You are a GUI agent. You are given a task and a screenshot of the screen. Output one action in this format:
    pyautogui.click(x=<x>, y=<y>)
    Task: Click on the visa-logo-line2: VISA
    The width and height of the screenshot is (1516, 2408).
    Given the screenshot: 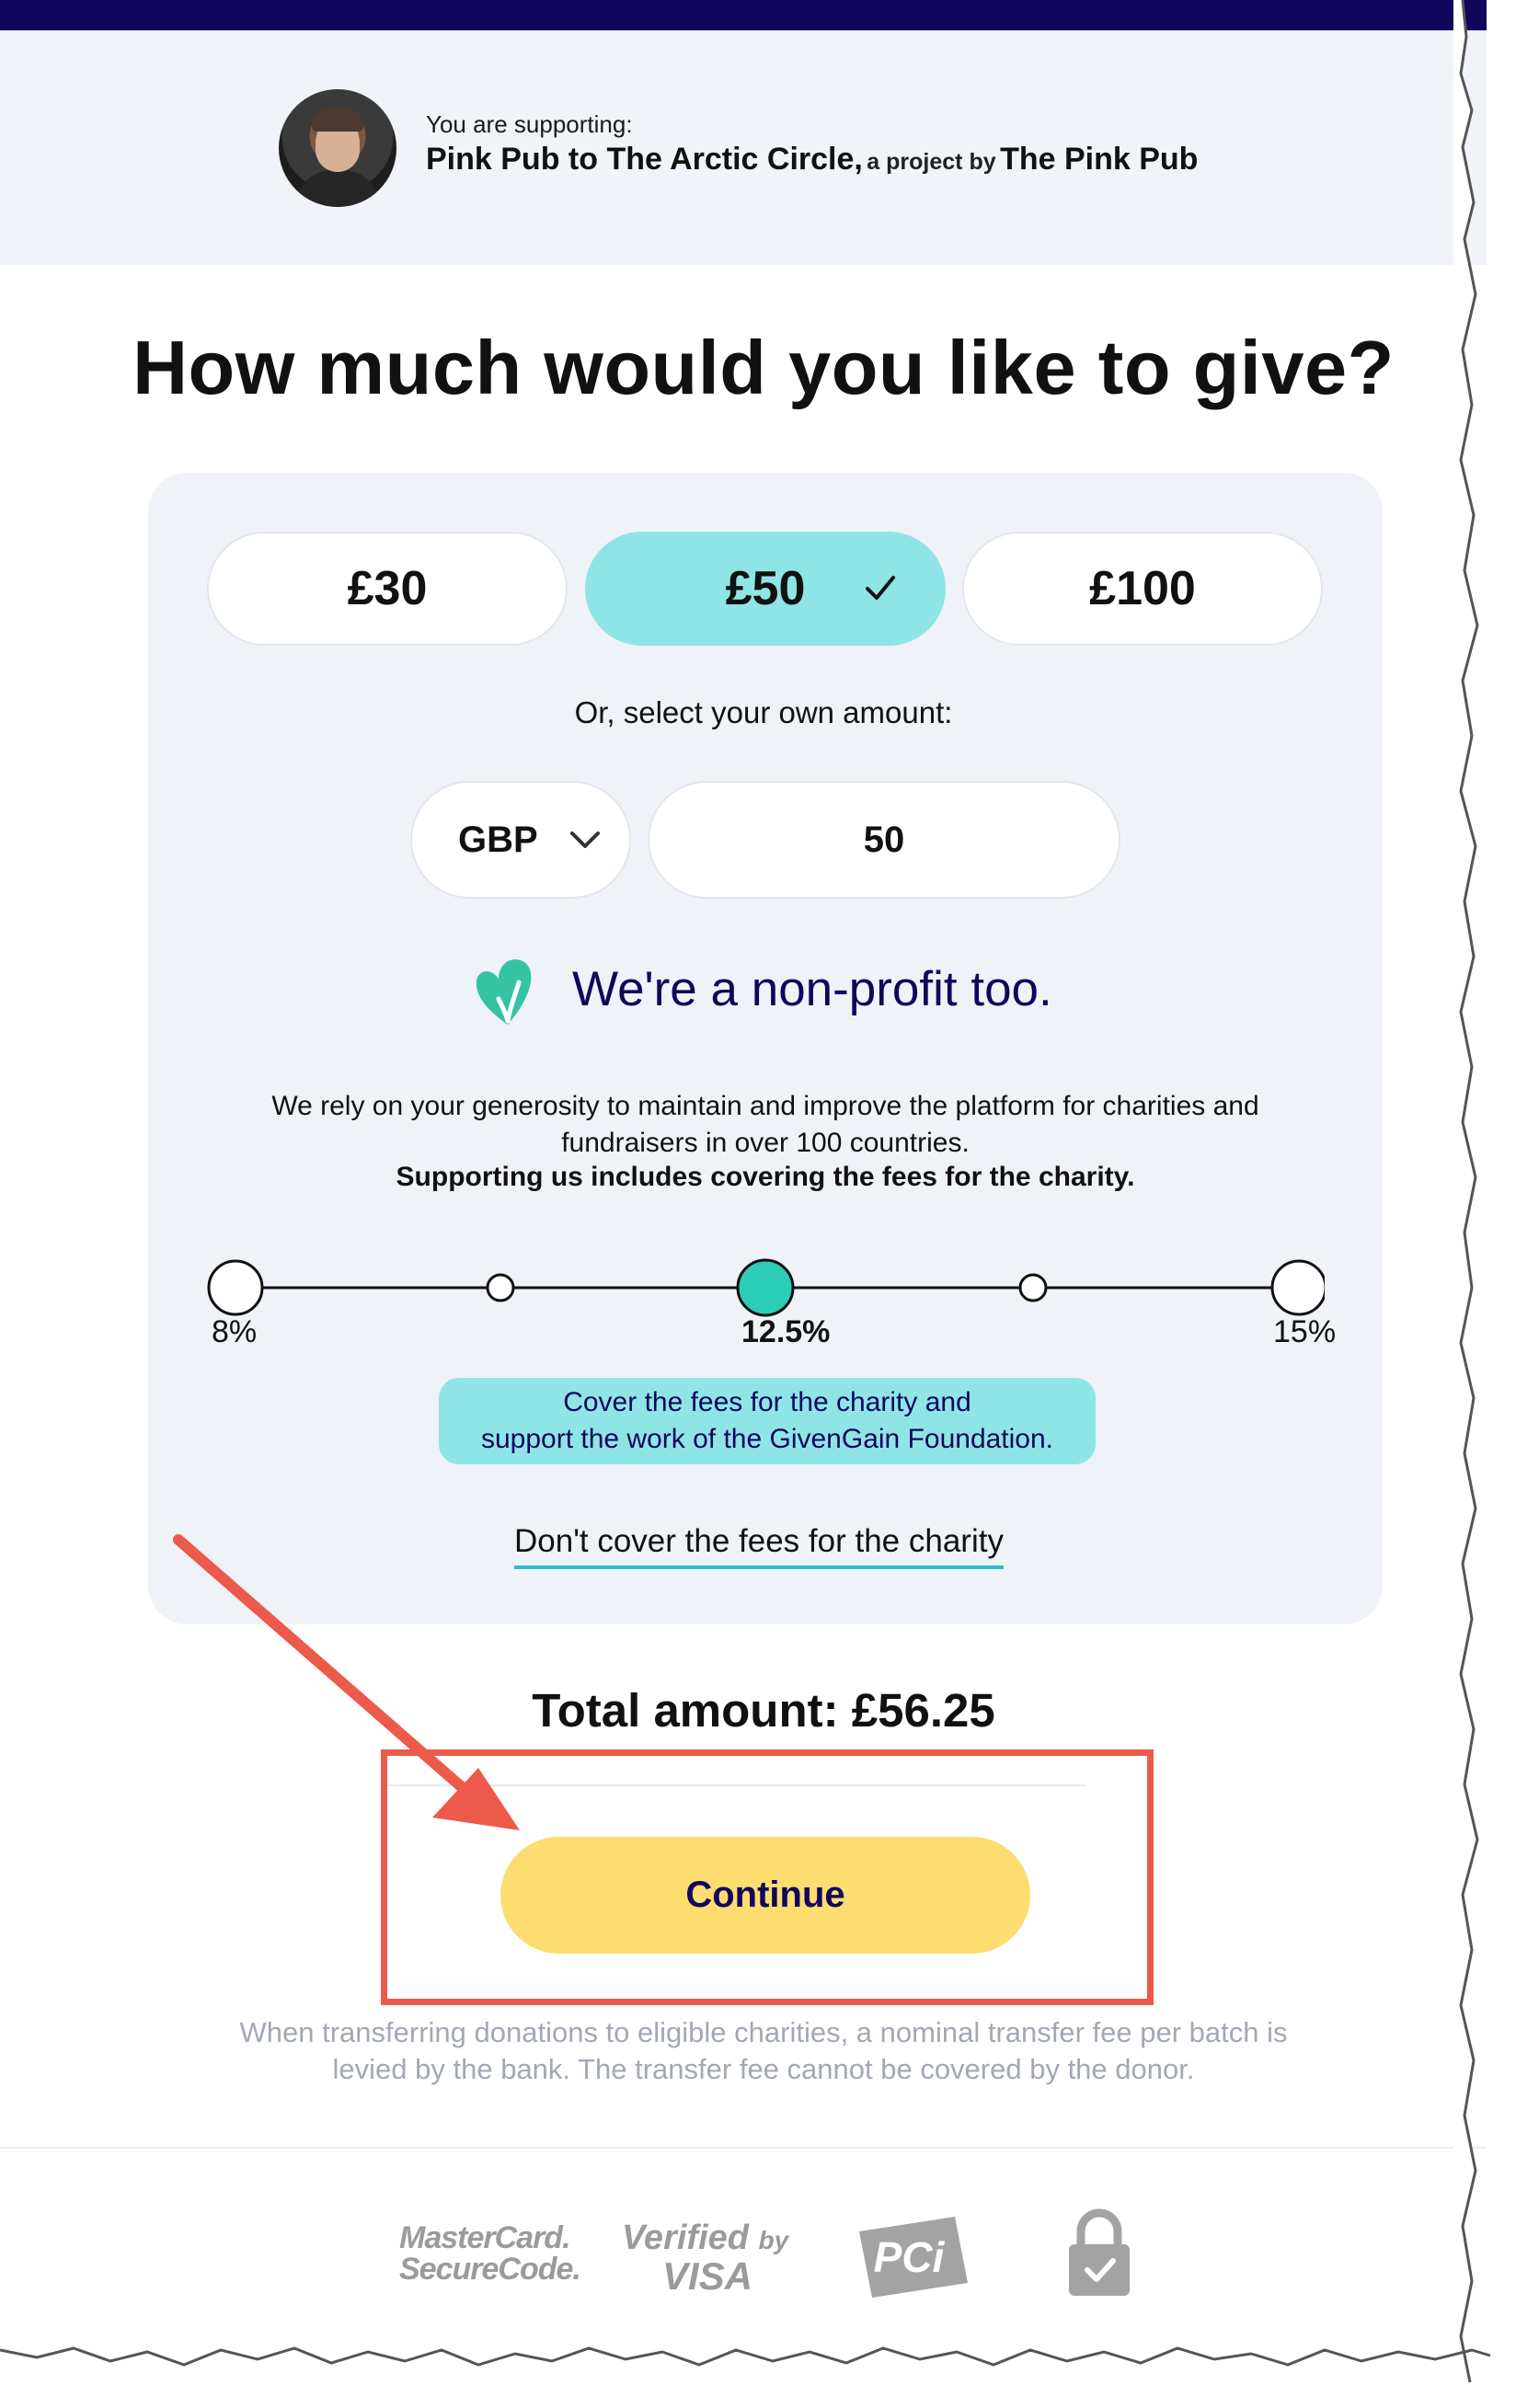 What is the action you would take?
    pyautogui.click(x=707, y=2276)
    